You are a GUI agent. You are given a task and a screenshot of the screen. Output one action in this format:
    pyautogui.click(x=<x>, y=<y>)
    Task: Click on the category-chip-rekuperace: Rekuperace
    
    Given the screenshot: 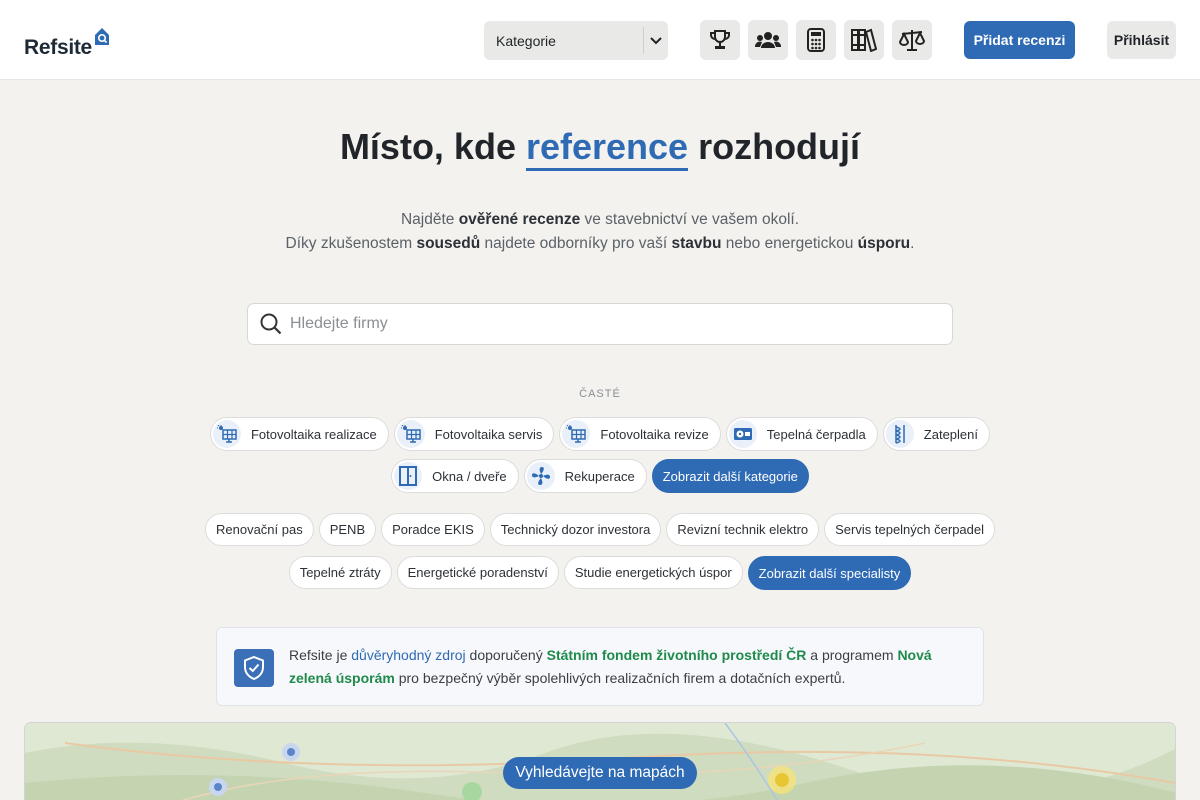 What is the action you would take?
    pyautogui.click(x=585, y=476)
    